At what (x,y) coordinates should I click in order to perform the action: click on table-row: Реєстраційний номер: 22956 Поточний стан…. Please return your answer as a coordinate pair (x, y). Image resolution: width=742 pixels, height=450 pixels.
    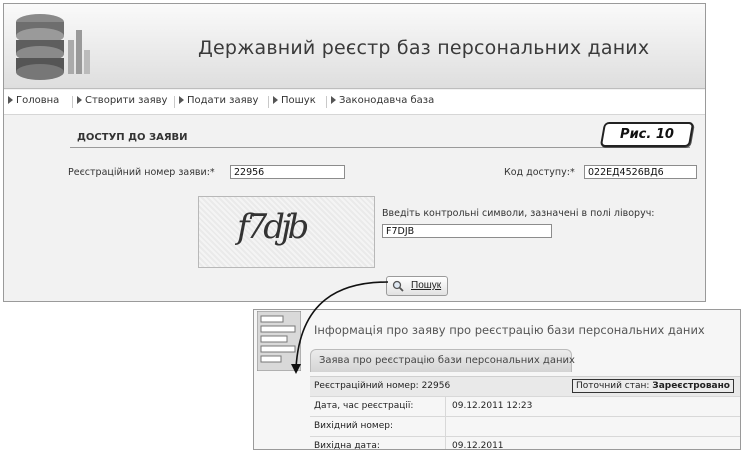
    Looking at the image, I should click on (525, 386).